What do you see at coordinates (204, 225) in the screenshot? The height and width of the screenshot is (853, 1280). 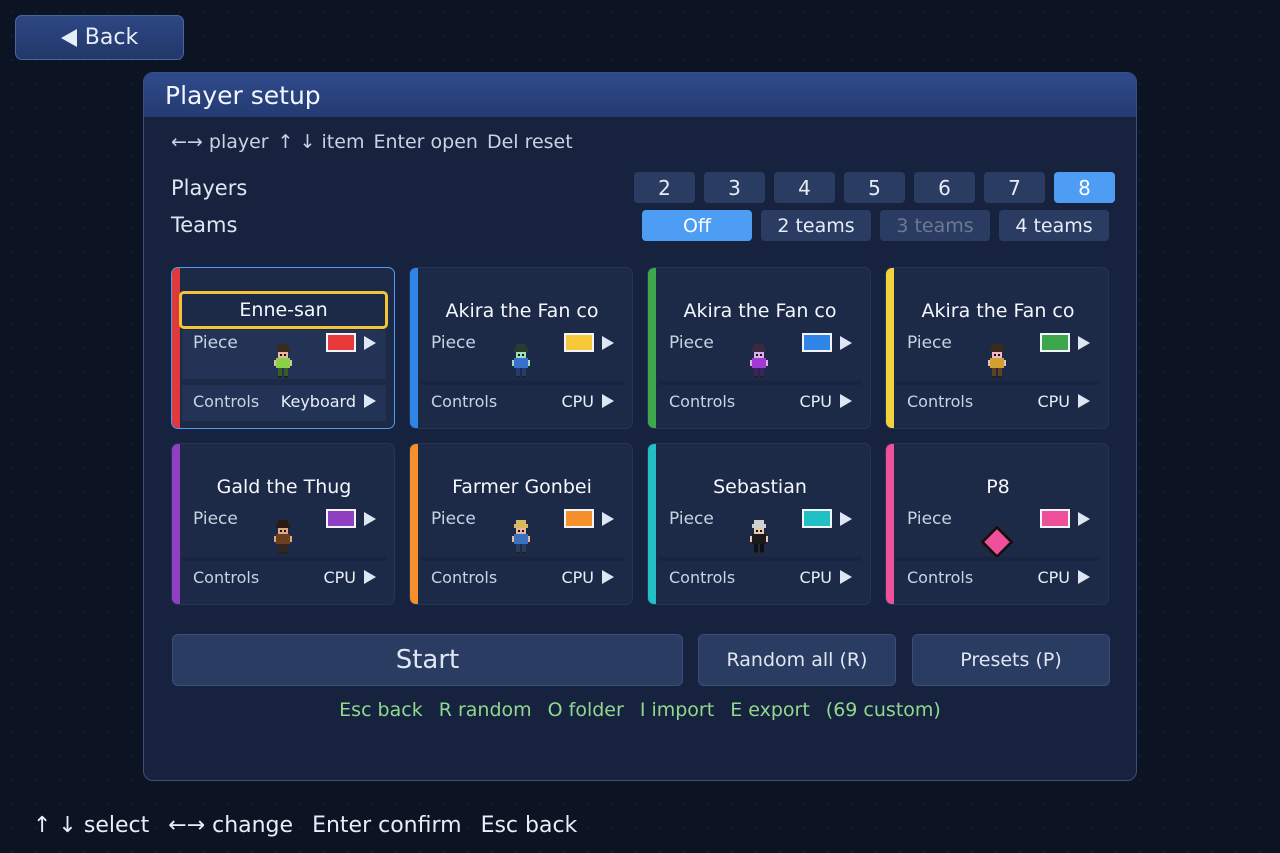 I see `teams-label: Teams` at bounding box center [204, 225].